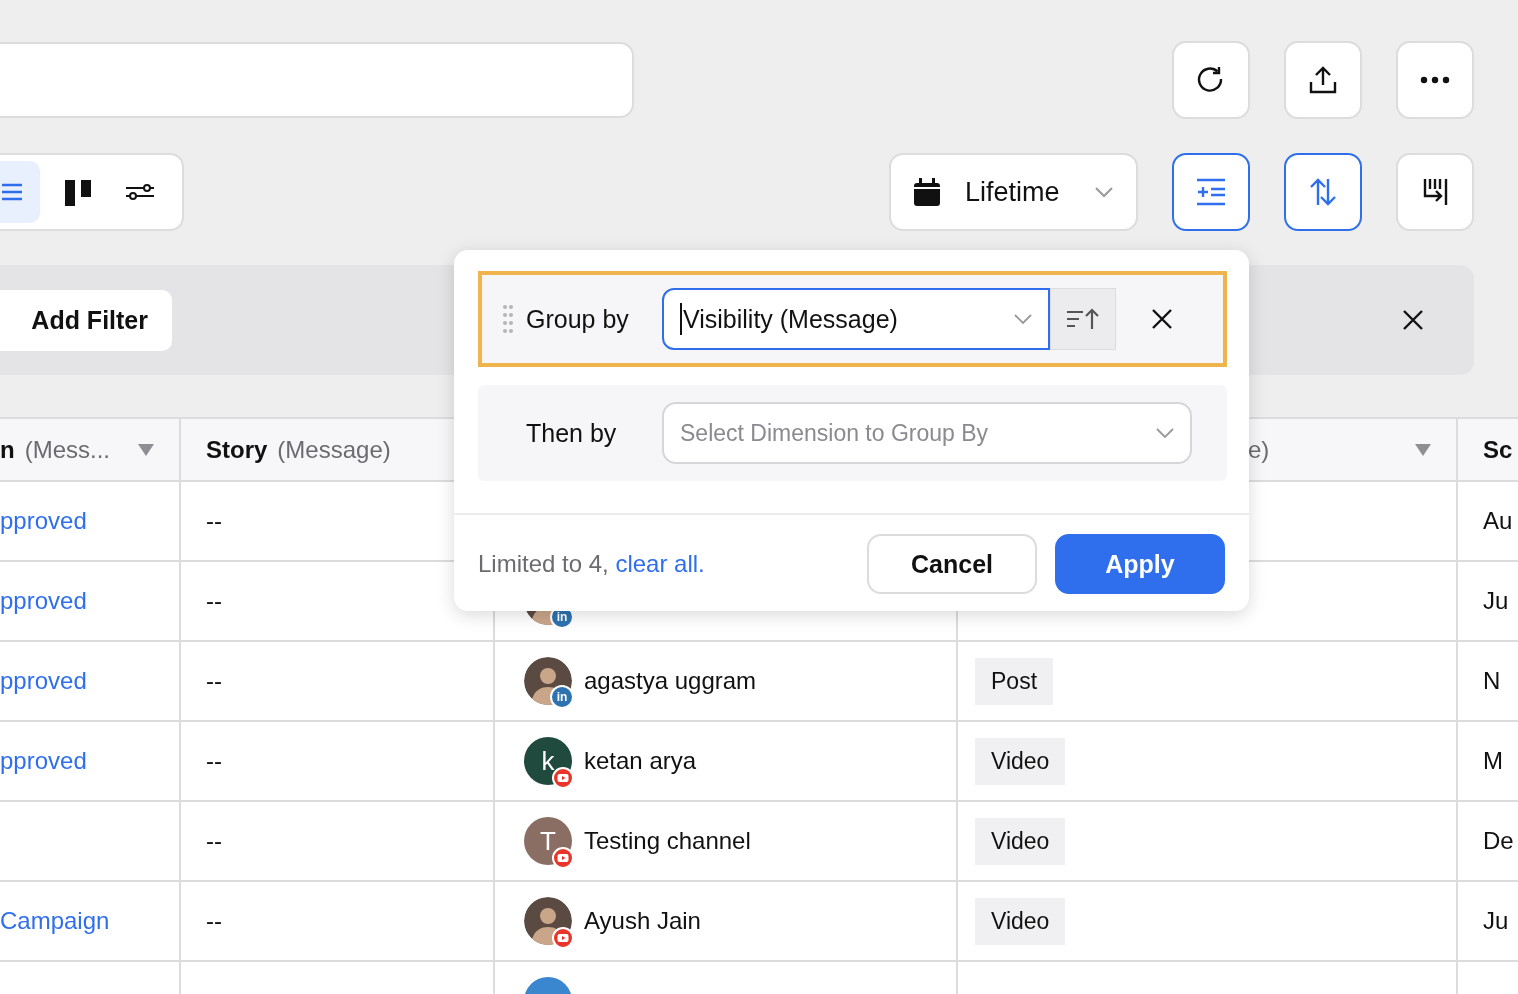  I want to click on columns-button, so click(1435, 192).